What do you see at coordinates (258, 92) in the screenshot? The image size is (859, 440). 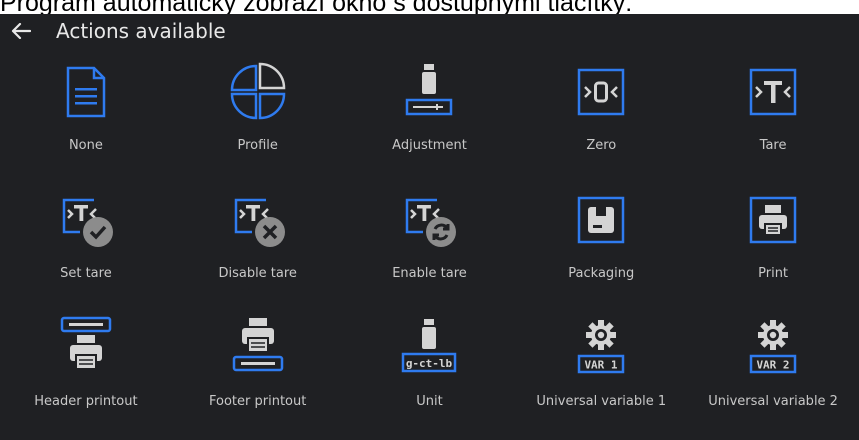 I see `profile-pie-icon` at bounding box center [258, 92].